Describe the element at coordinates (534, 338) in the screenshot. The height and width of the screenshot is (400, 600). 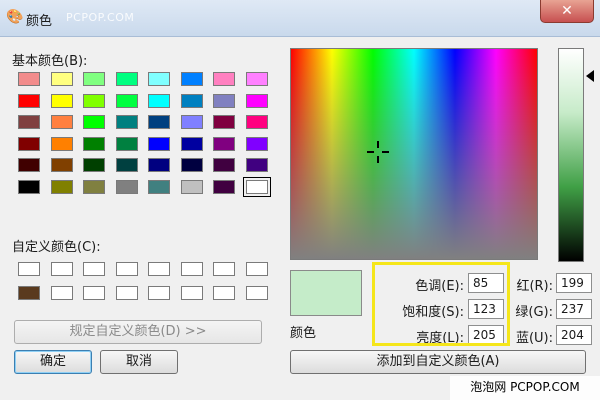
I see `blue-label: 蓝(U):` at that location.